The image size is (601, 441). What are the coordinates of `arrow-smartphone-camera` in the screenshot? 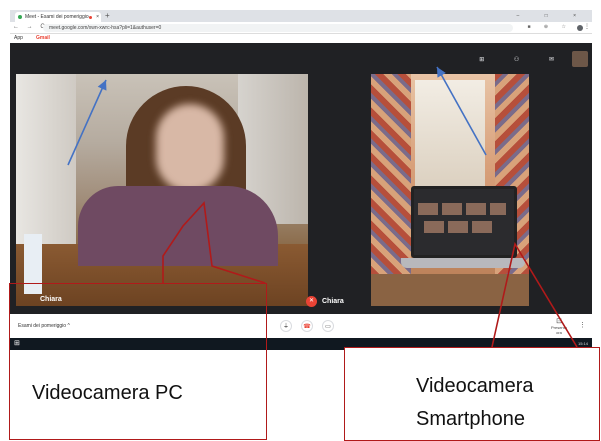 It's located at (461, 111).